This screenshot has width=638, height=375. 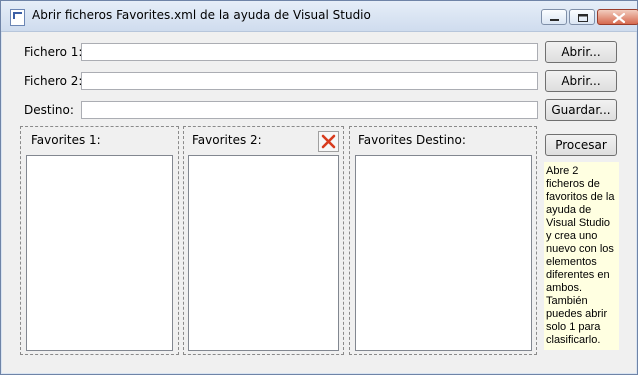 I want to click on destino-list, so click(x=443, y=253).